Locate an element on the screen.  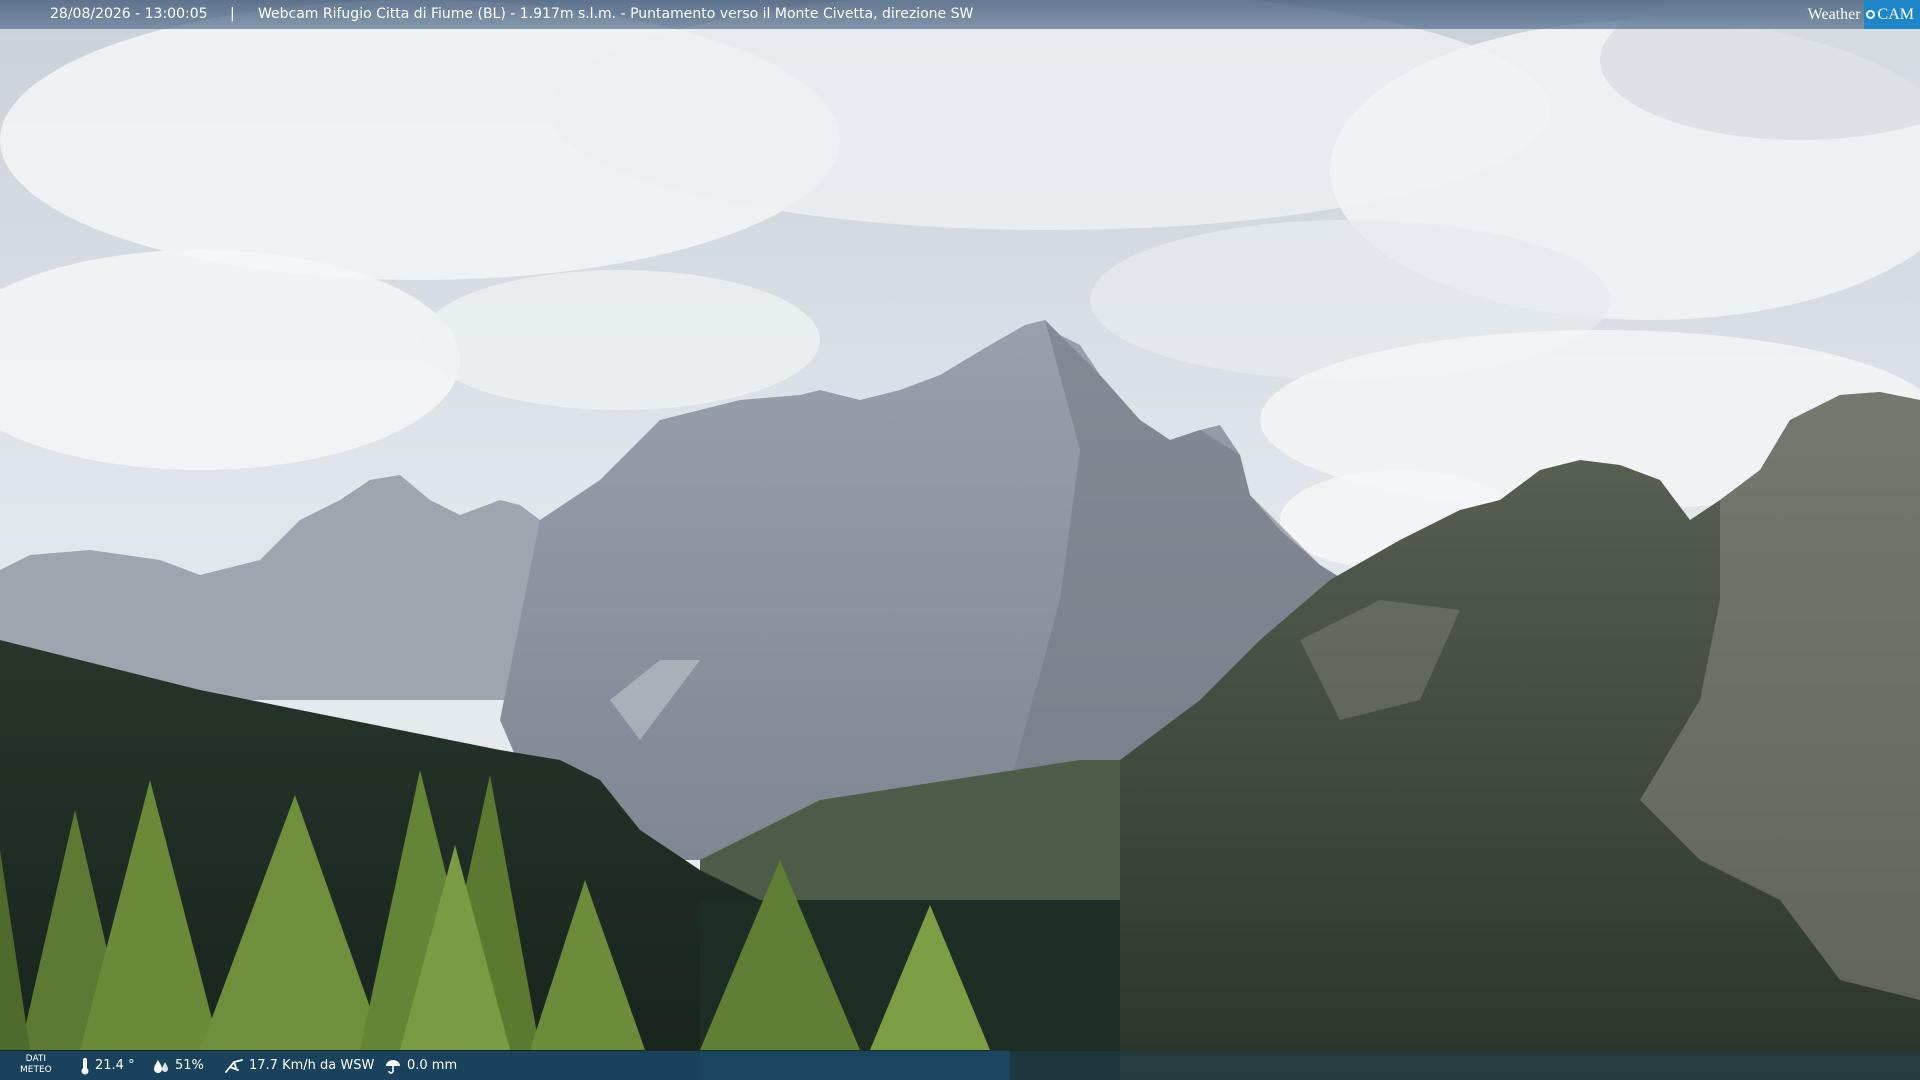
cloud is located at coordinates (620, 340).